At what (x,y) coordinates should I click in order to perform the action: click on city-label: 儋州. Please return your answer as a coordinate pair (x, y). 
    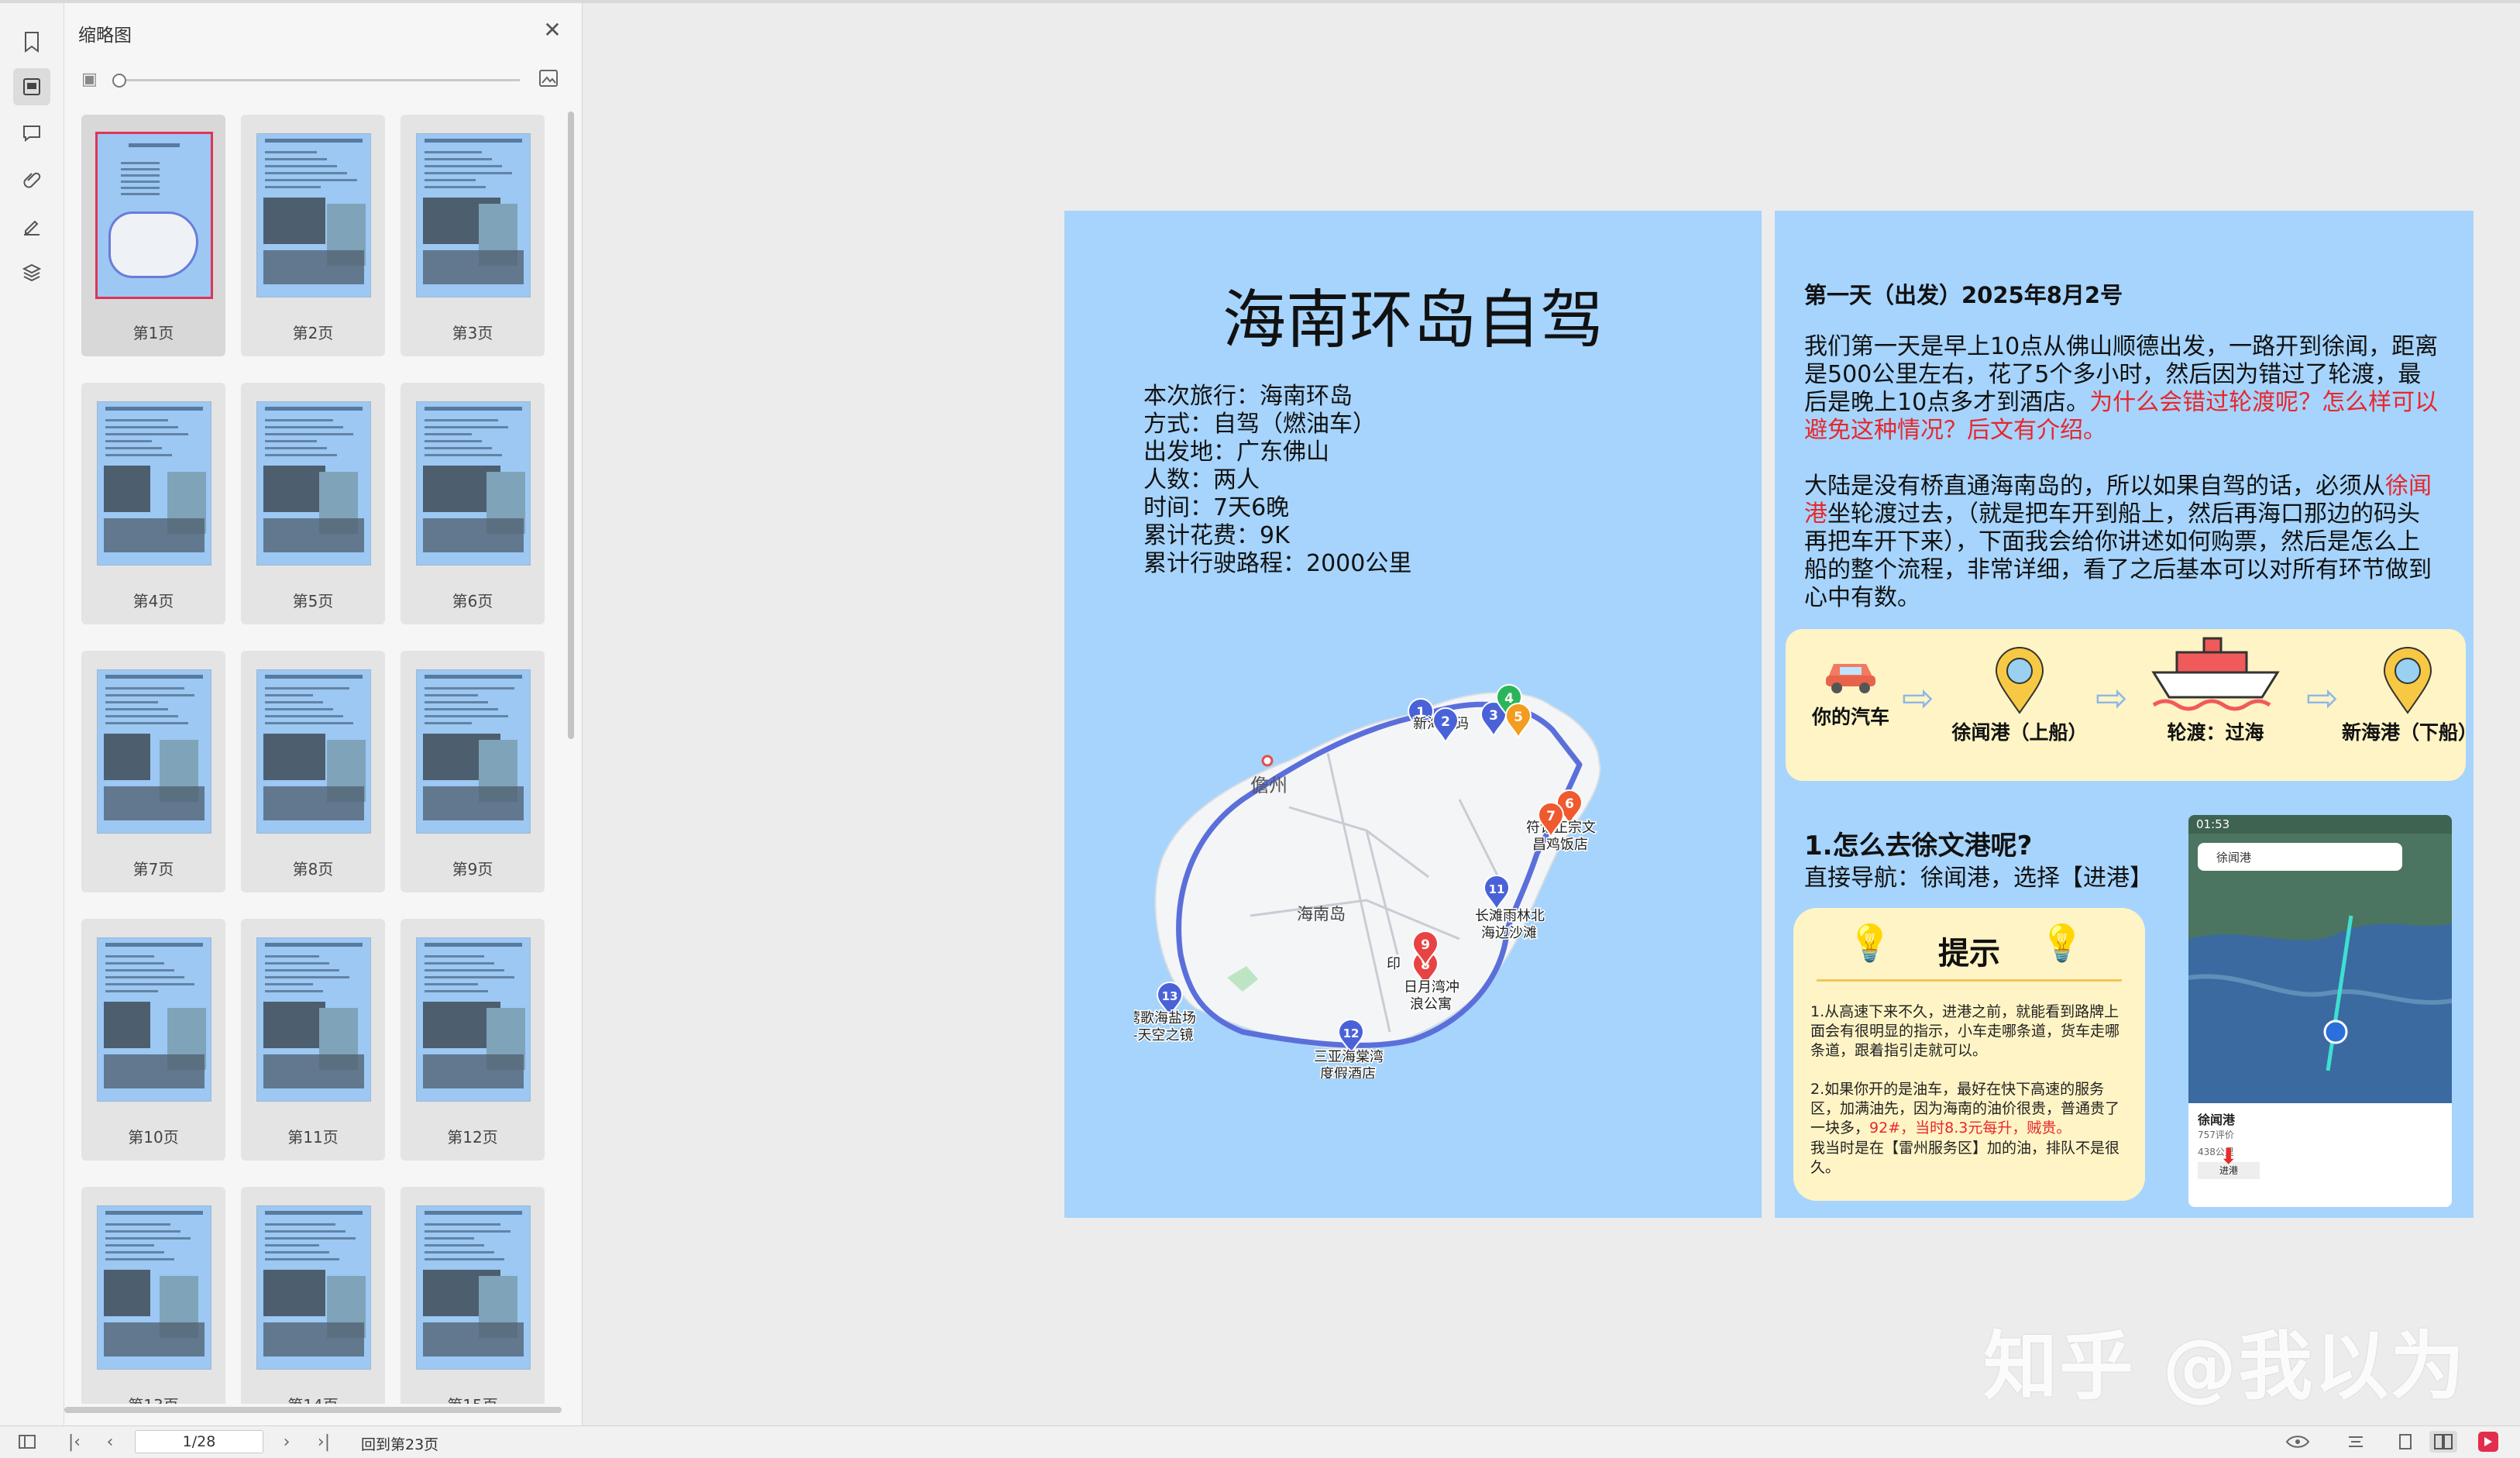
    Looking at the image, I should click on (1269, 785).